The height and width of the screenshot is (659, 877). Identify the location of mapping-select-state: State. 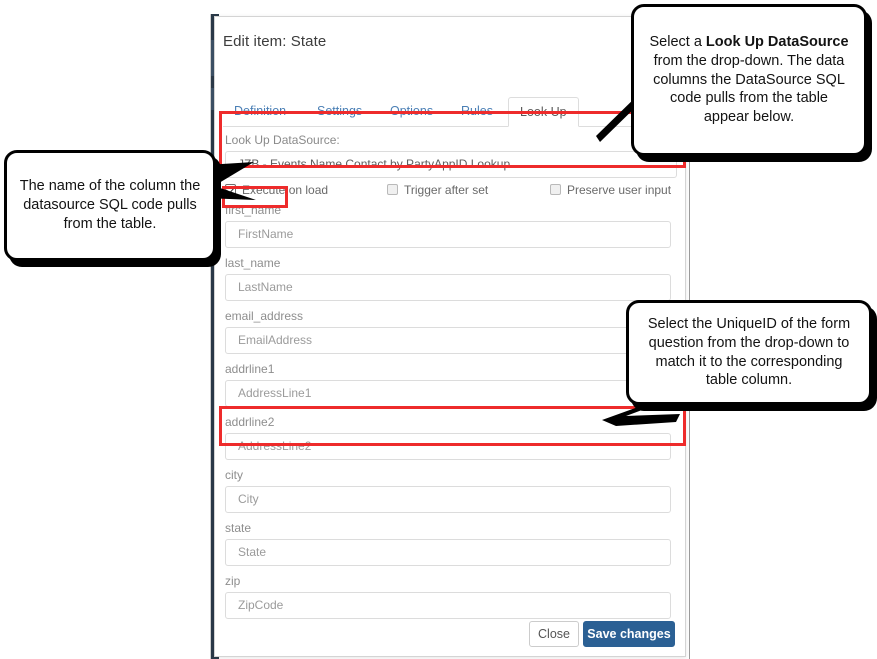
(448, 552).